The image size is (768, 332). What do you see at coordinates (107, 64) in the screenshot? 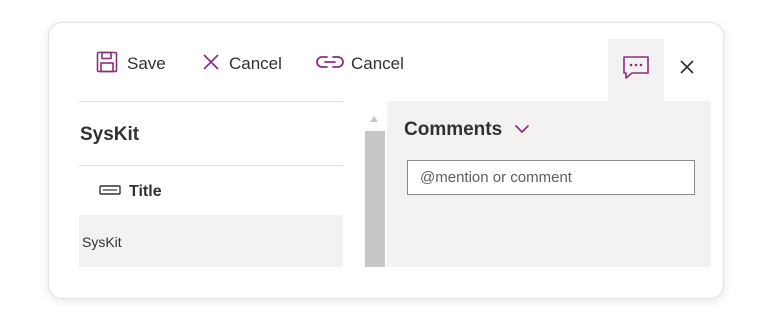
I see `save-icon` at bounding box center [107, 64].